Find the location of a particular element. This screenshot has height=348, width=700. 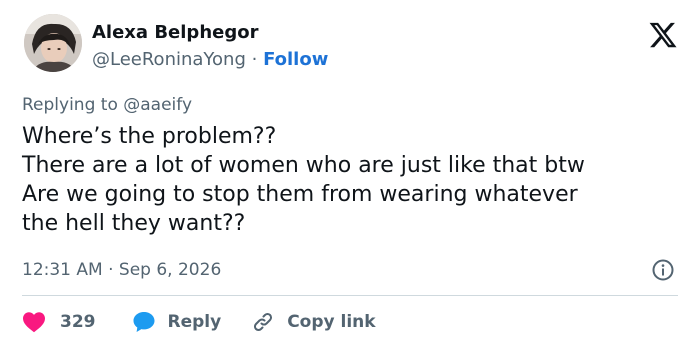

tweet-timestamp: 12:31 AM · Sep 6, 2026 is located at coordinates (121, 270).